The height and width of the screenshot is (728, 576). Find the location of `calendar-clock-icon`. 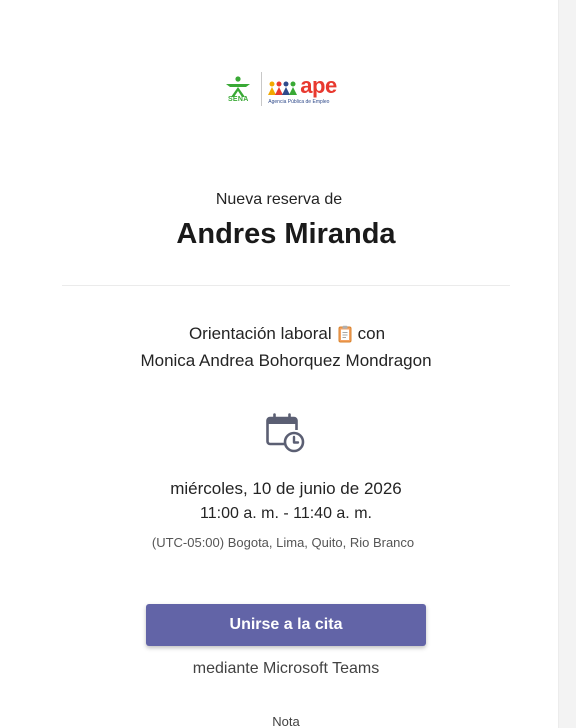

calendar-clock-icon is located at coordinates (285, 433).